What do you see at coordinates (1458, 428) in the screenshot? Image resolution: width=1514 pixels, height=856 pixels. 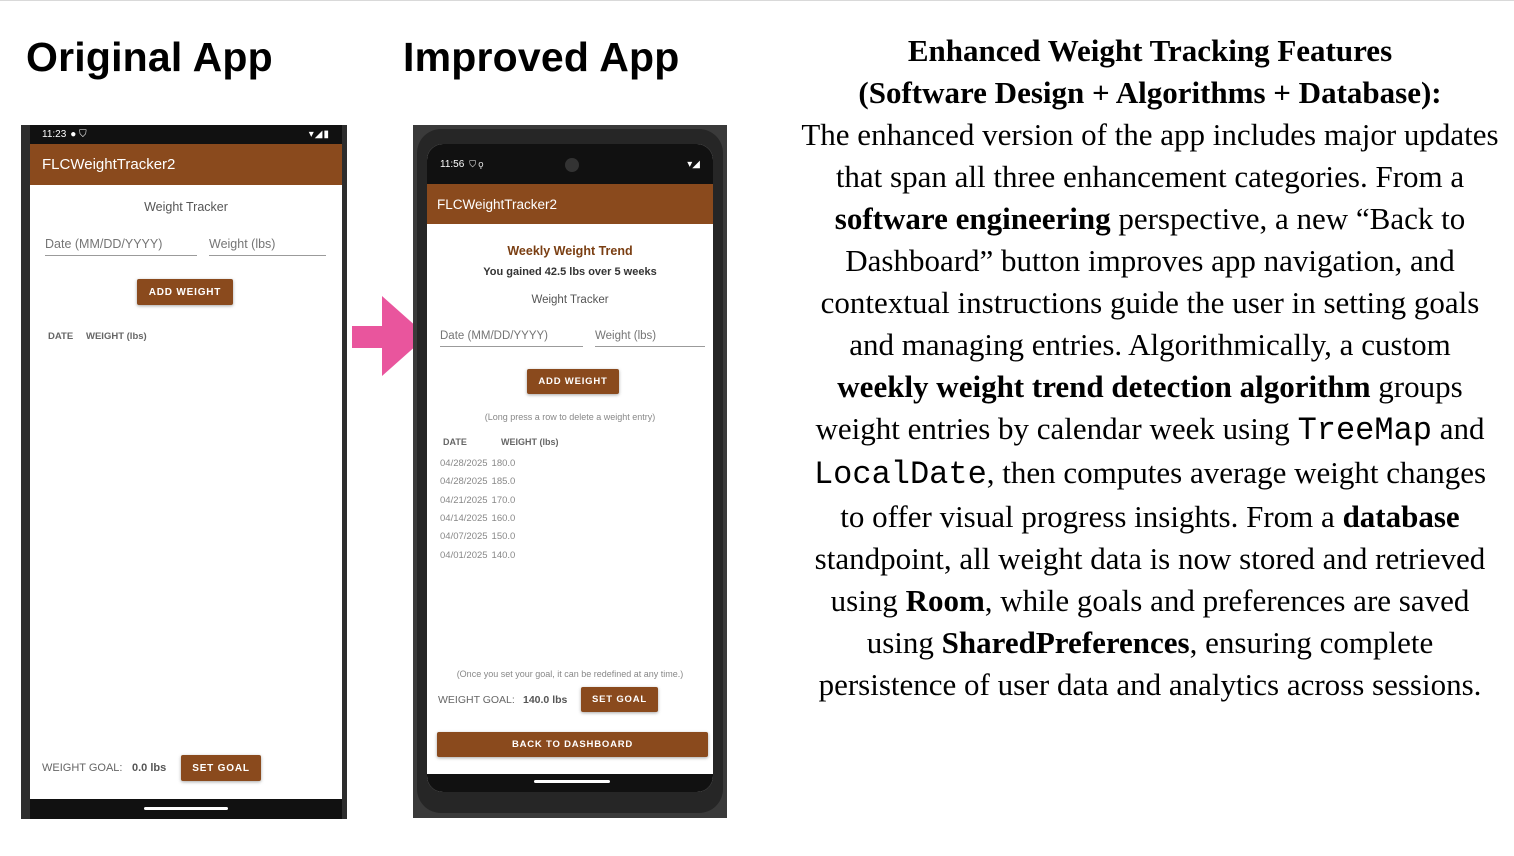 I see `body-text: and` at bounding box center [1458, 428].